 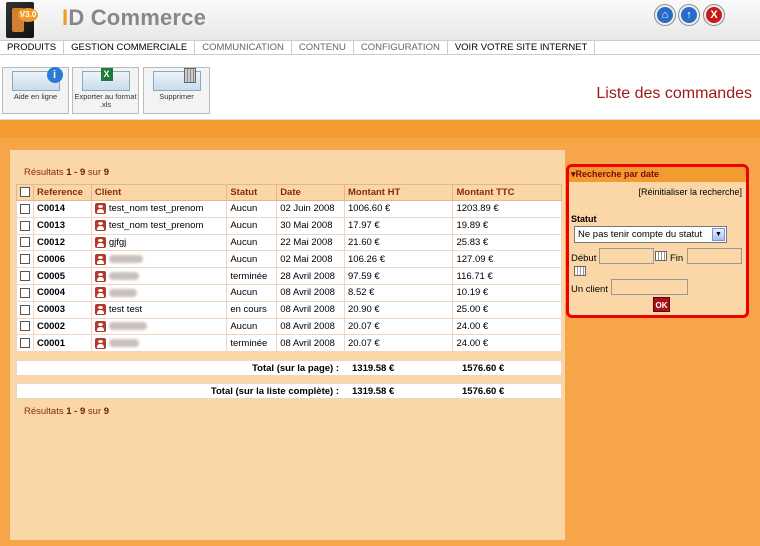 I want to click on redacted-client-name, so click(x=122, y=292).